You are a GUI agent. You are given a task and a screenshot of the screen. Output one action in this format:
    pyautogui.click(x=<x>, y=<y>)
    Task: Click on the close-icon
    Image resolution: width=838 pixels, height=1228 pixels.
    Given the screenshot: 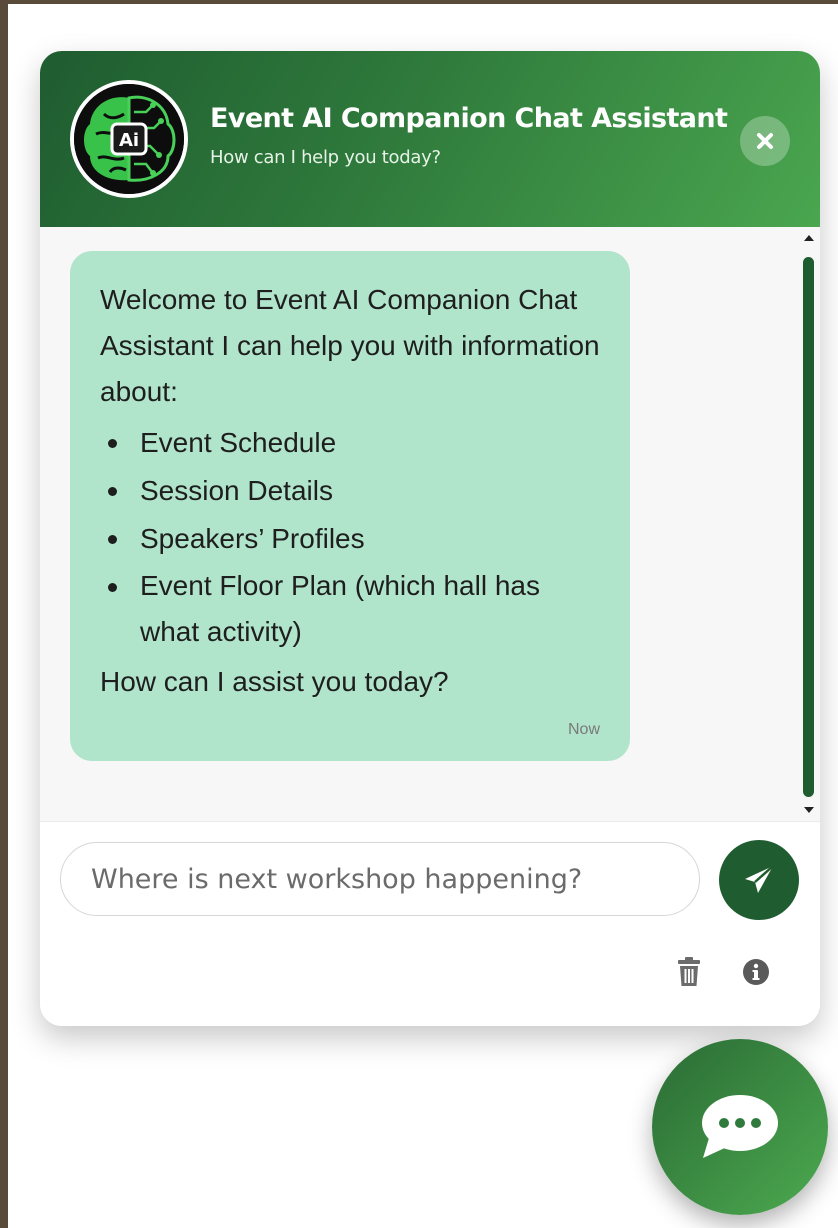 What is the action you would take?
    pyautogui.click(x=765, y=141)
    